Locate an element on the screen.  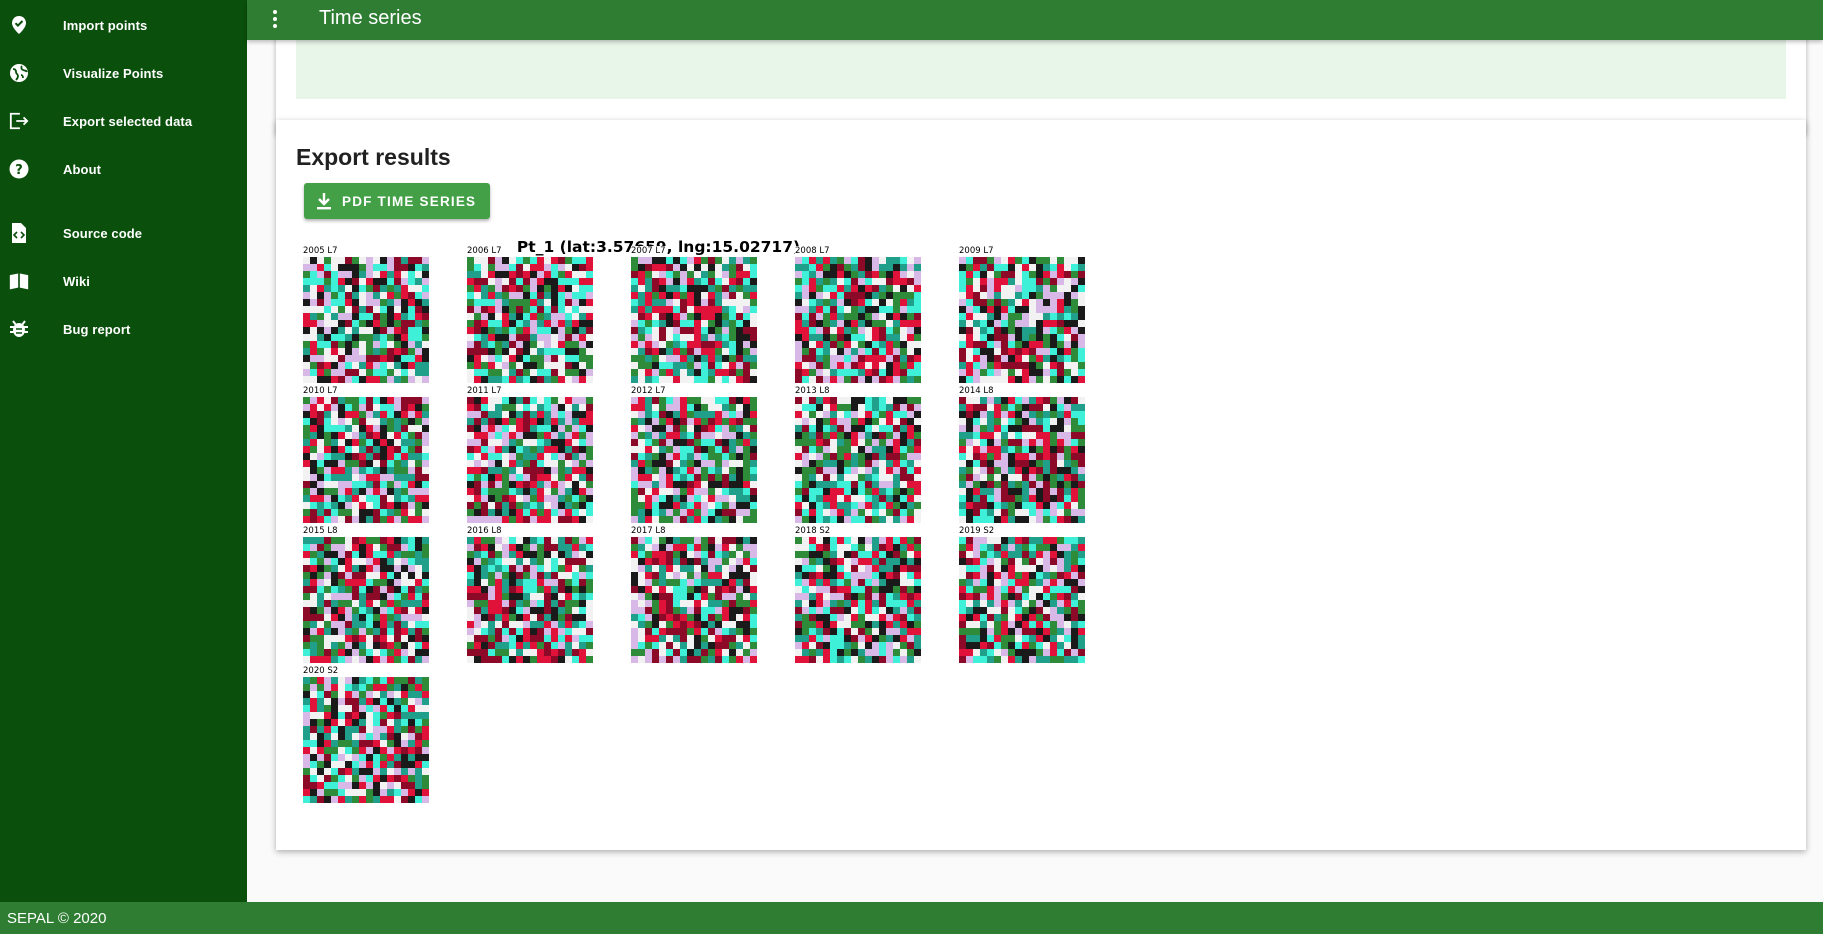
thumbnail: 2014 L8 is located at coordinates (1022, 455).